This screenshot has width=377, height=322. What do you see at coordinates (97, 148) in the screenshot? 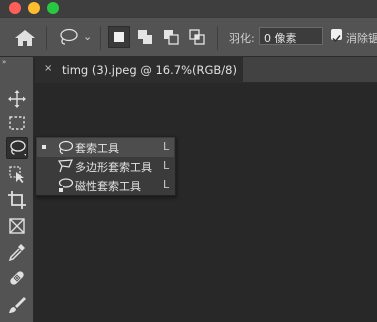
I see `flyout-item-label: 套索工具` at bounding box center [97, 148].